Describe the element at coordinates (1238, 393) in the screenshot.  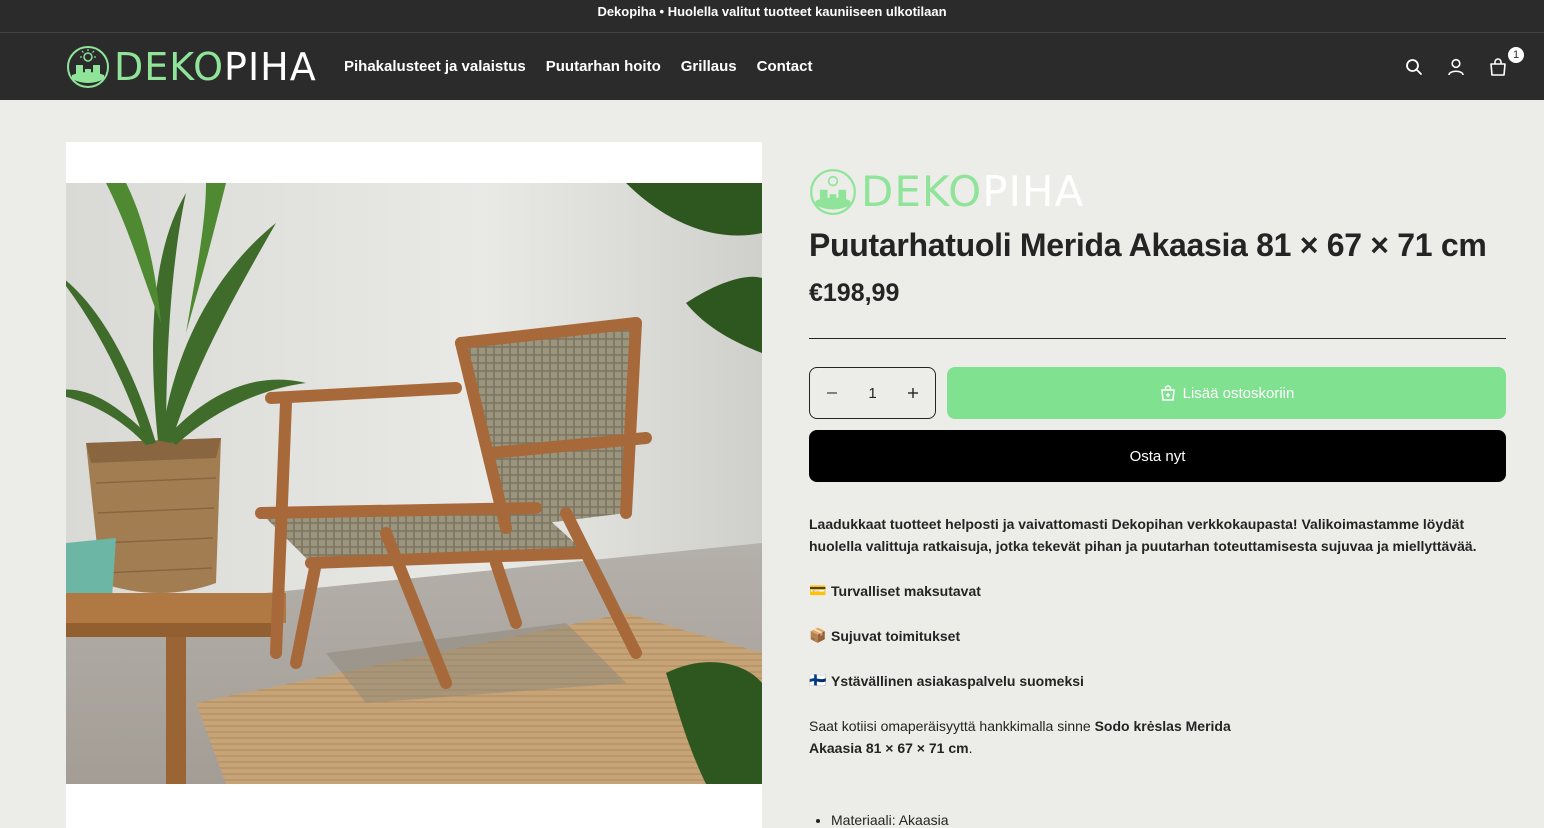
I see `add-to-cart-label: Lisää ostoskoriin` at that location.